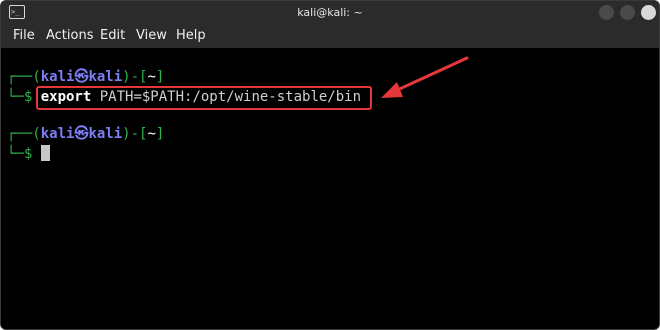 The image size is (660, 330). I want to click on annotation-arrow-icon, so click(425, 77).